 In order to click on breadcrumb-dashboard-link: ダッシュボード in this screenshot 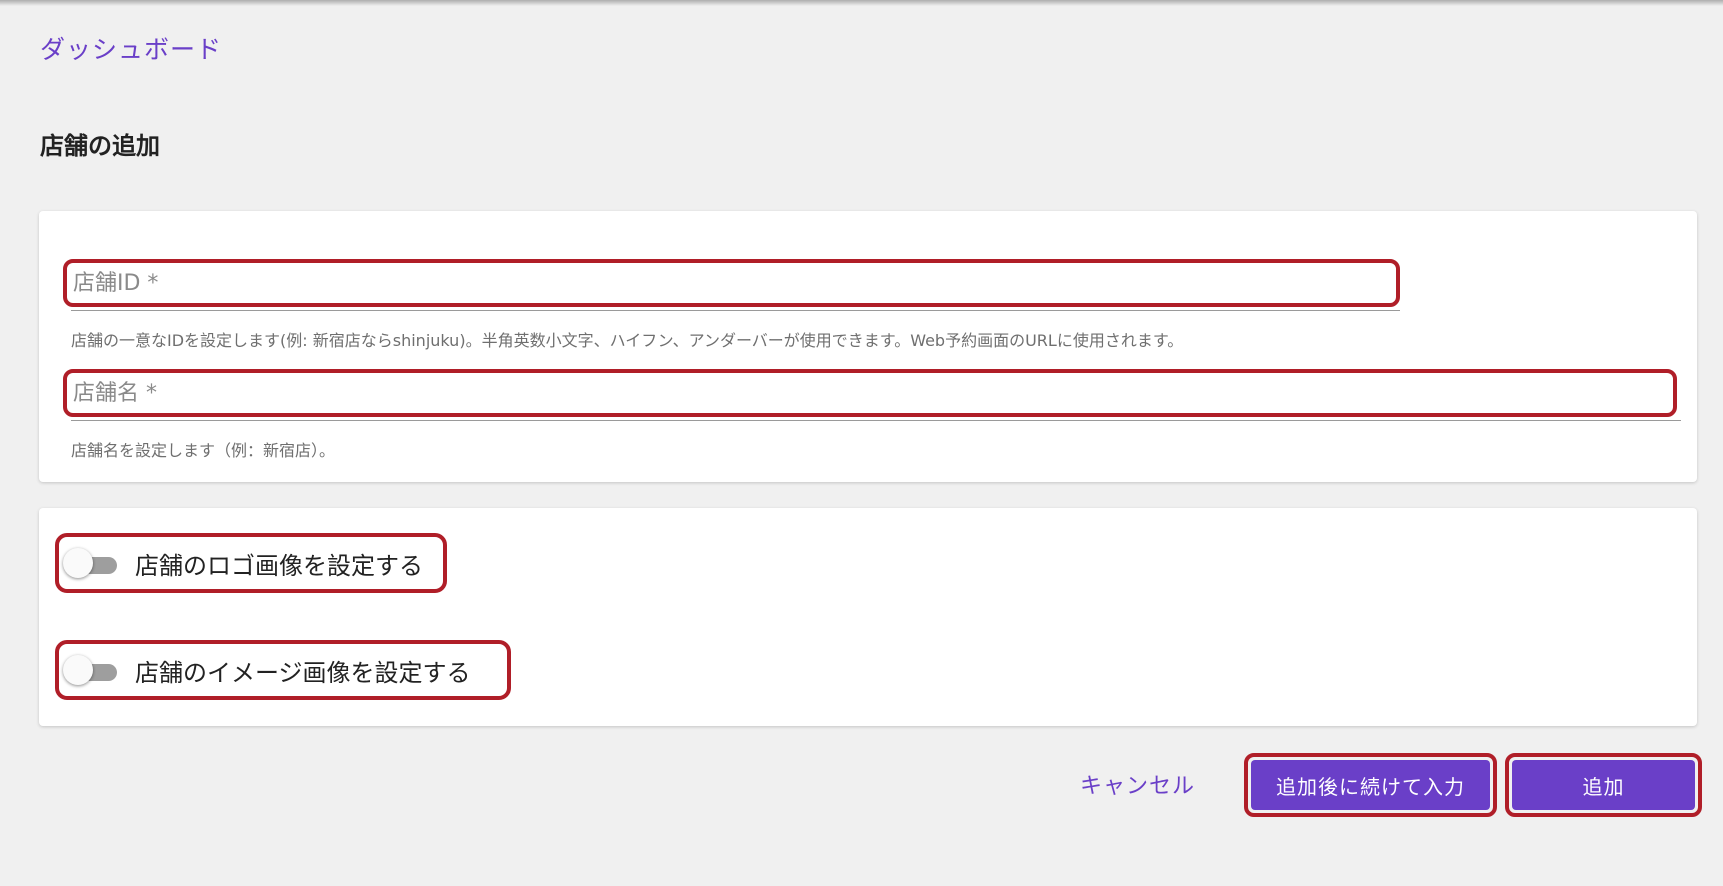, I will do `click(131, 48)`.